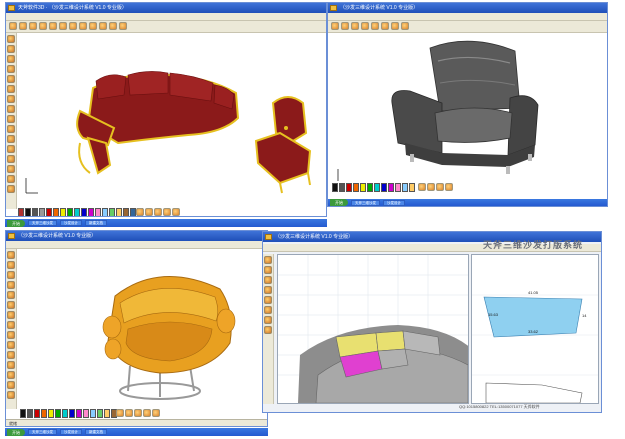 This screenshot has width=625, height=439. I want to click on cut-tool-icon, so click(268, 280).